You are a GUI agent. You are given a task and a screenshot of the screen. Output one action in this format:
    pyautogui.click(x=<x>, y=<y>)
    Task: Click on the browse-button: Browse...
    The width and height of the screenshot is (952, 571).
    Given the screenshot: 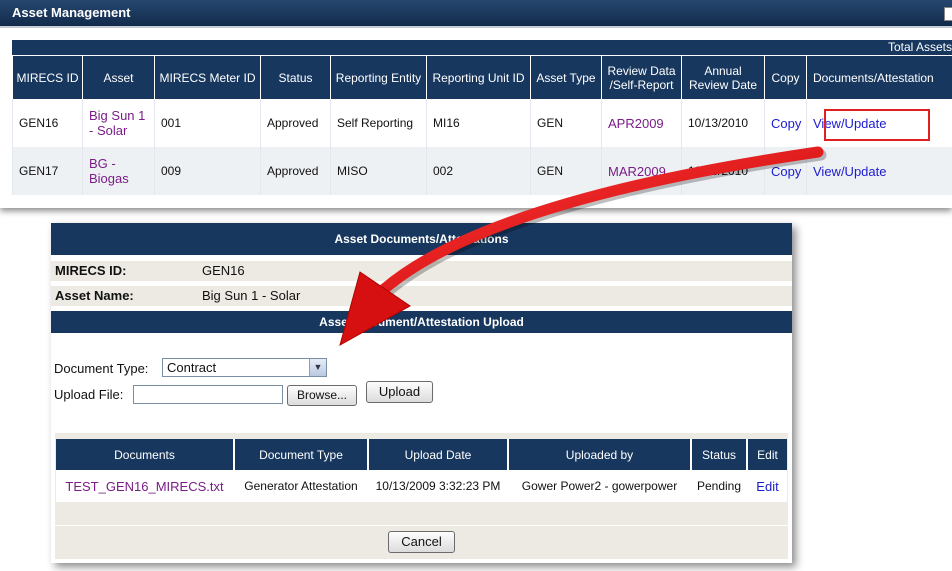 What is the action you would take?
    pyautogui.click(x=322, y=395)
    